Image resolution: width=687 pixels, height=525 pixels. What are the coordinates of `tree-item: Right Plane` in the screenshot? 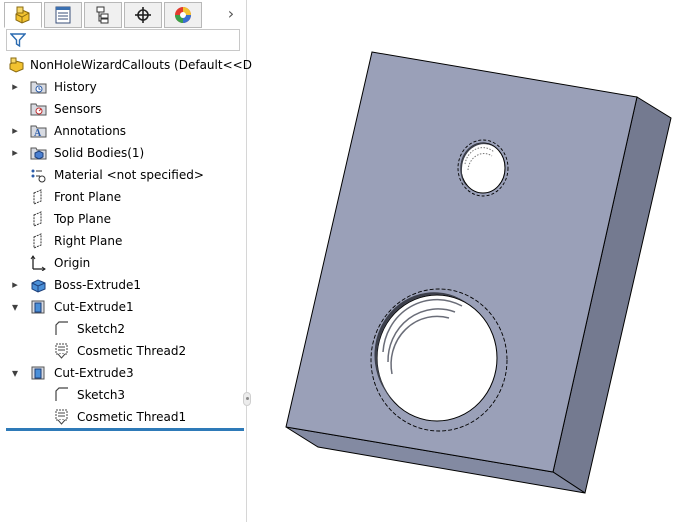 It's located at (122, 241).